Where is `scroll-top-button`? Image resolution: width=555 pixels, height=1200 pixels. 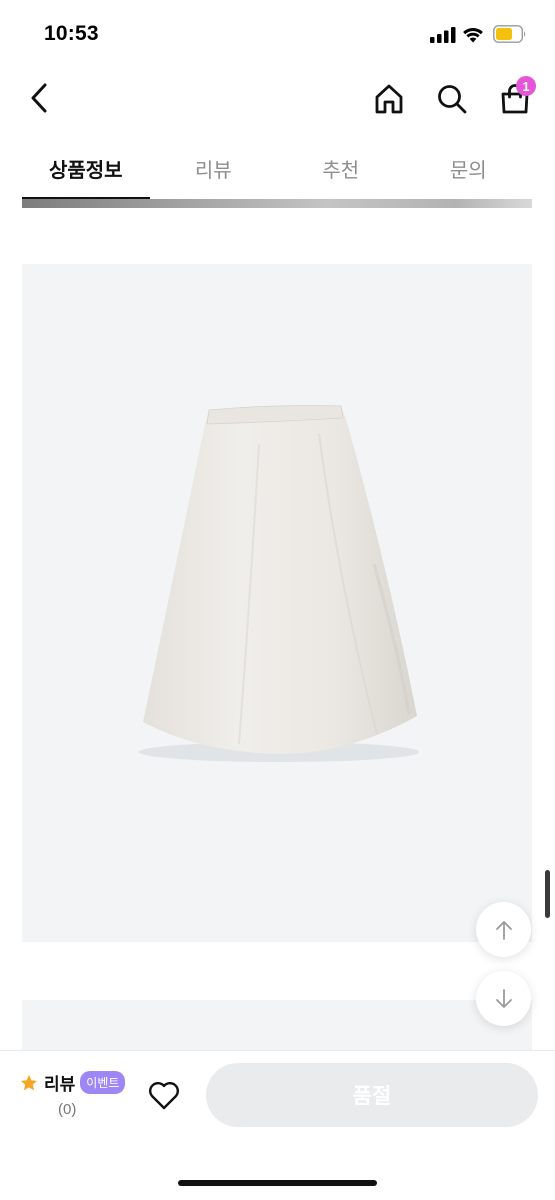 scroll-top-button is located at coordinates (503, 929).